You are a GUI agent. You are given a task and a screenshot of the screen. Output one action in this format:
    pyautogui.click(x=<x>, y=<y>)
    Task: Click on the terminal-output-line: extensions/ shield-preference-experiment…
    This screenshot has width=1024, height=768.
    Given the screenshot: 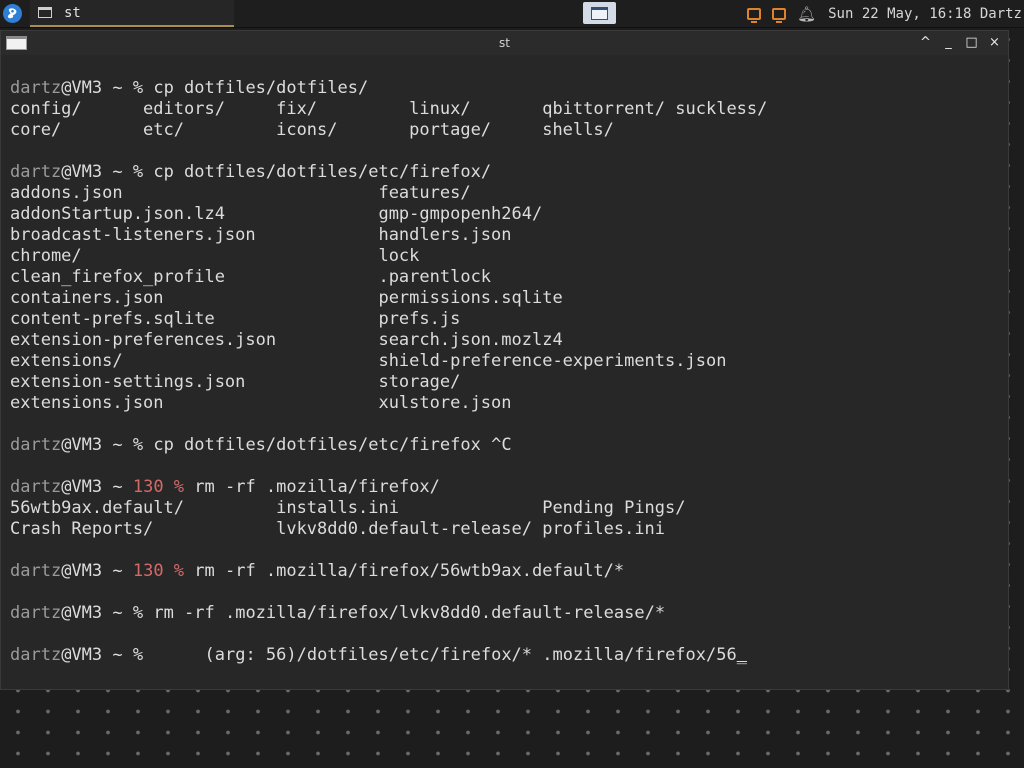 What is the action you would take?
    pyautogui.click(x=368, y=361)
    